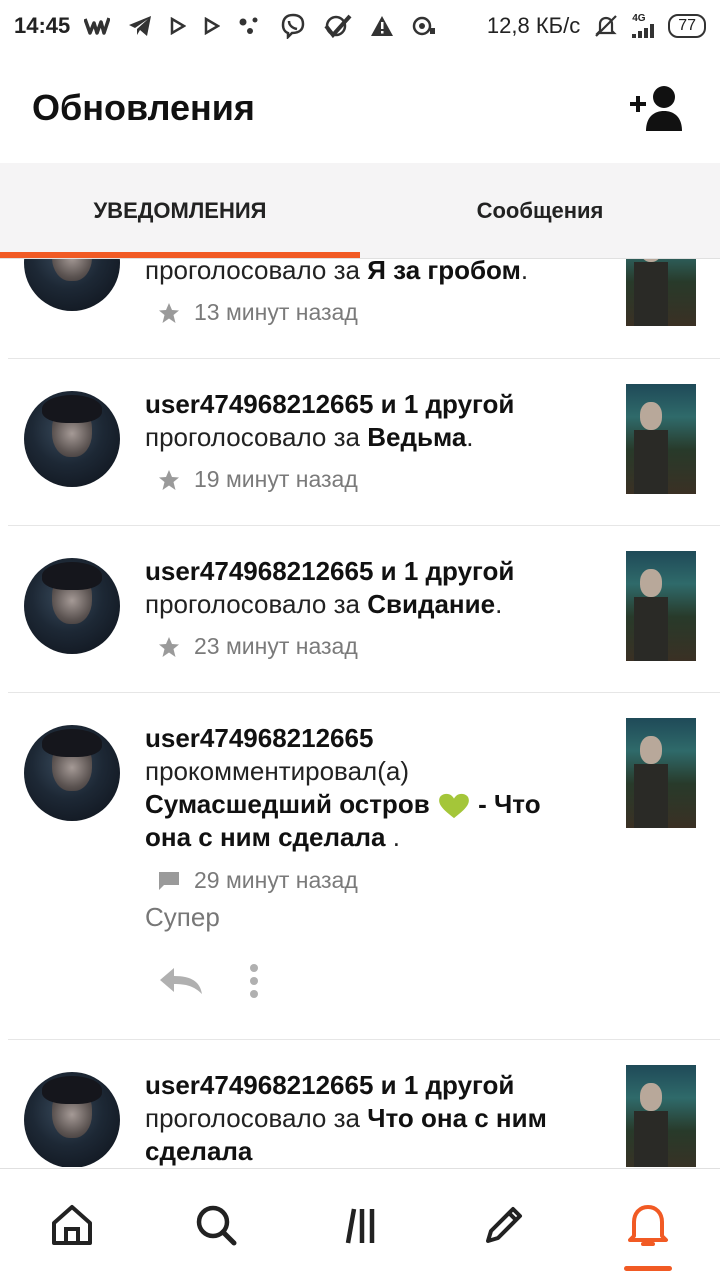  I want to click on library-icon, so click(360, 1226).